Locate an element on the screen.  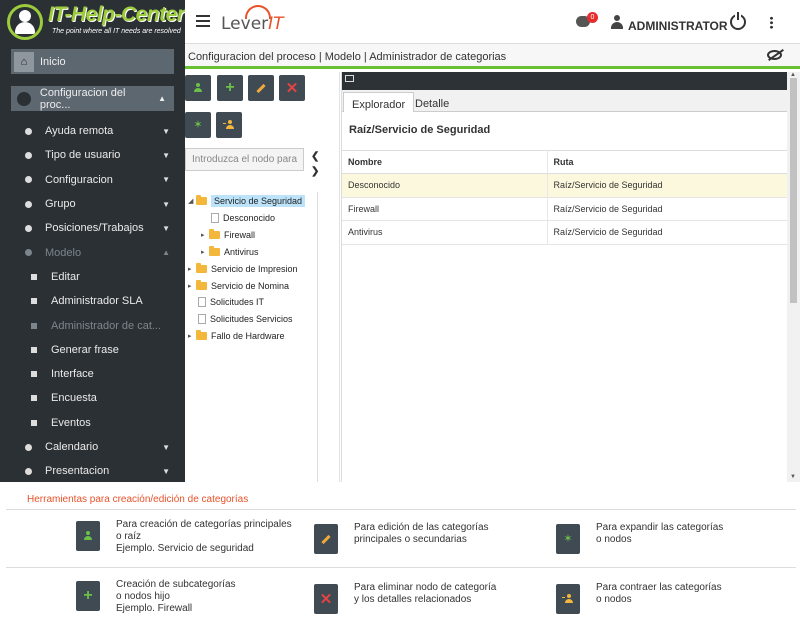
sidebar-subitem-interface: Interface is located at coordinates (92, 374).